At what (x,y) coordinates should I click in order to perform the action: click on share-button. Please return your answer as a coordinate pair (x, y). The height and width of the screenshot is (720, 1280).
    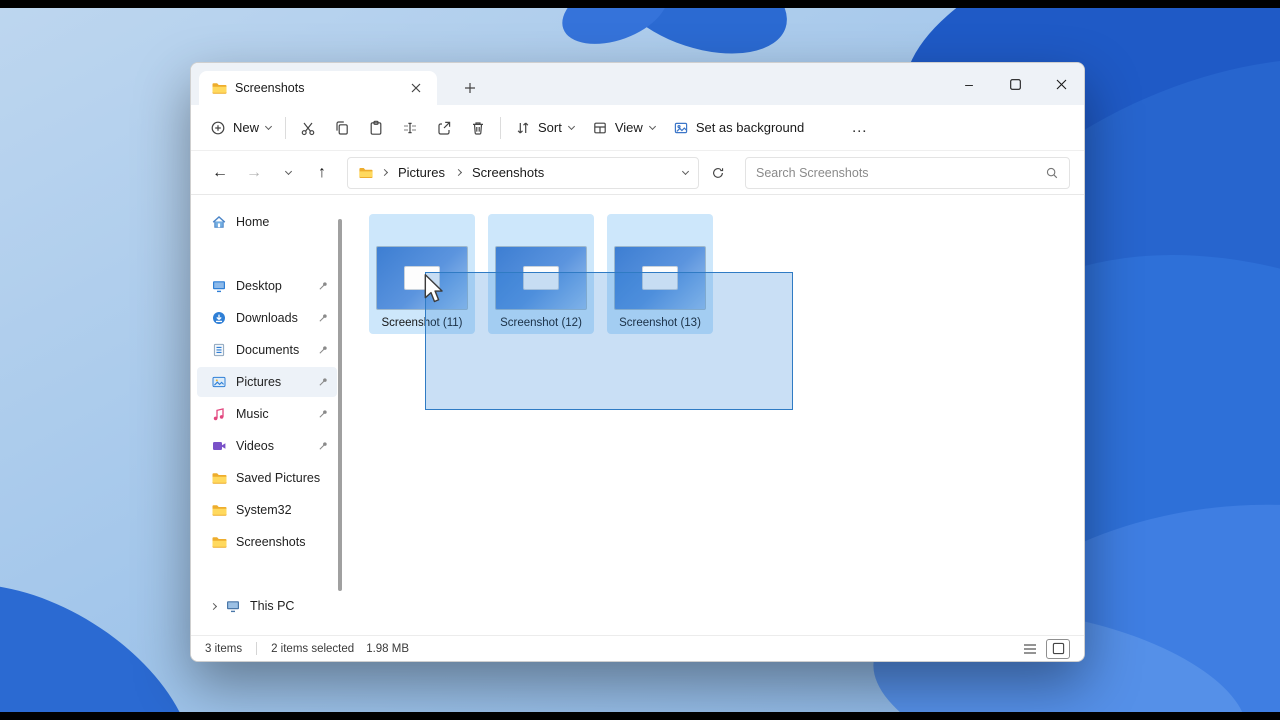
    Looking at the image, I should click on (444, 128).